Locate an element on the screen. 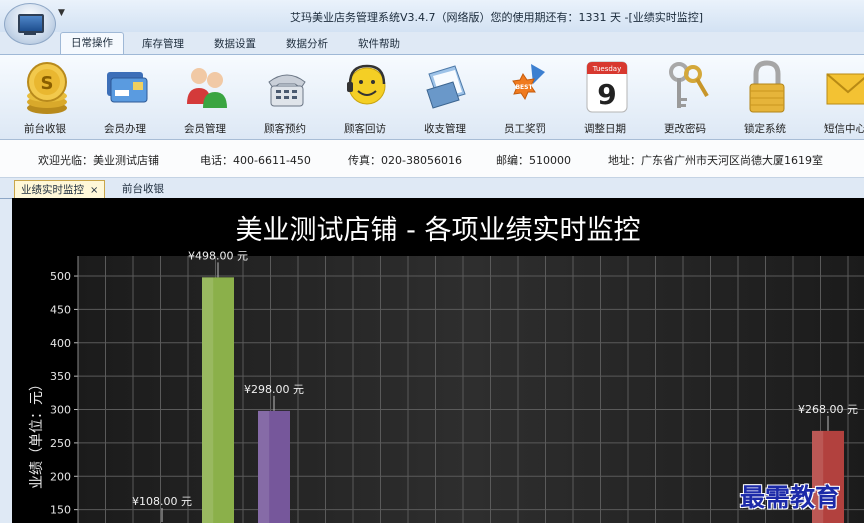 The height and width of the screenshot is (523, 864). postcode-text: 邮编：510000 is located at coordinates (533, 160).